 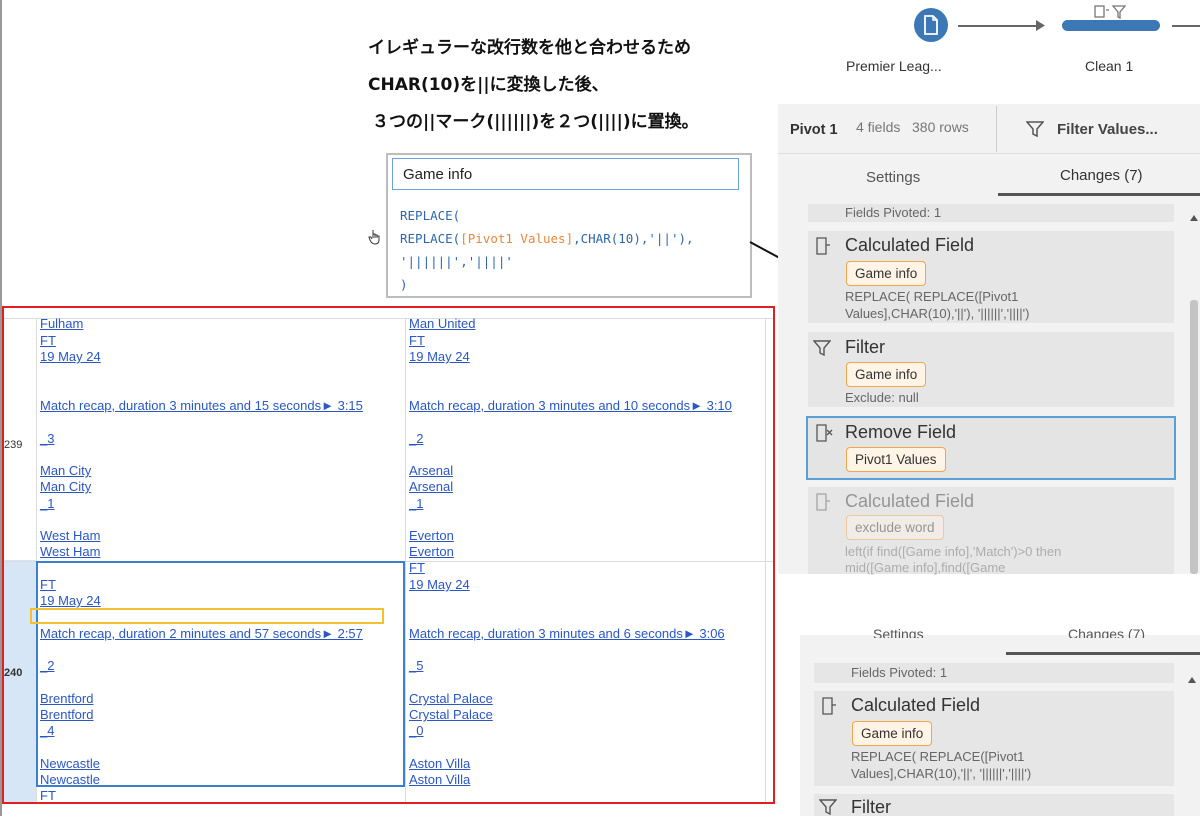 I want to click on flow-step-clean-label: Clean 1, so click(x=1109, y=66).